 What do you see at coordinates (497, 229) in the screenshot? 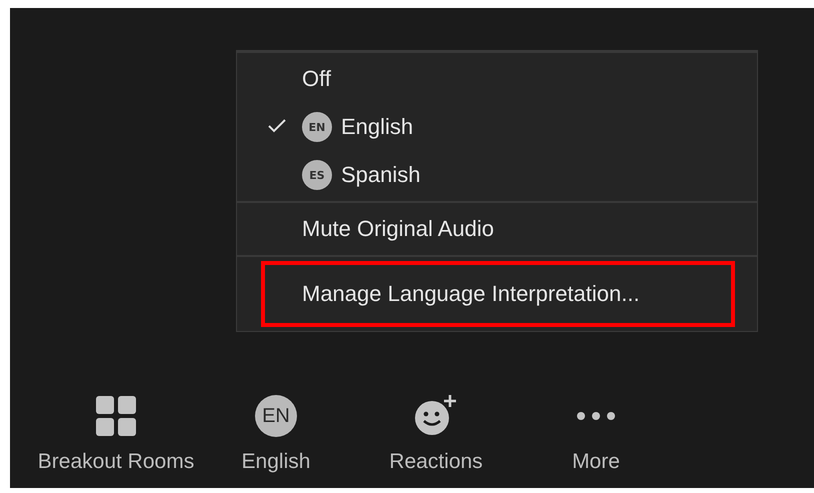
I see `menu-item: Mute Original Audio` at bounding box center [497, 229].